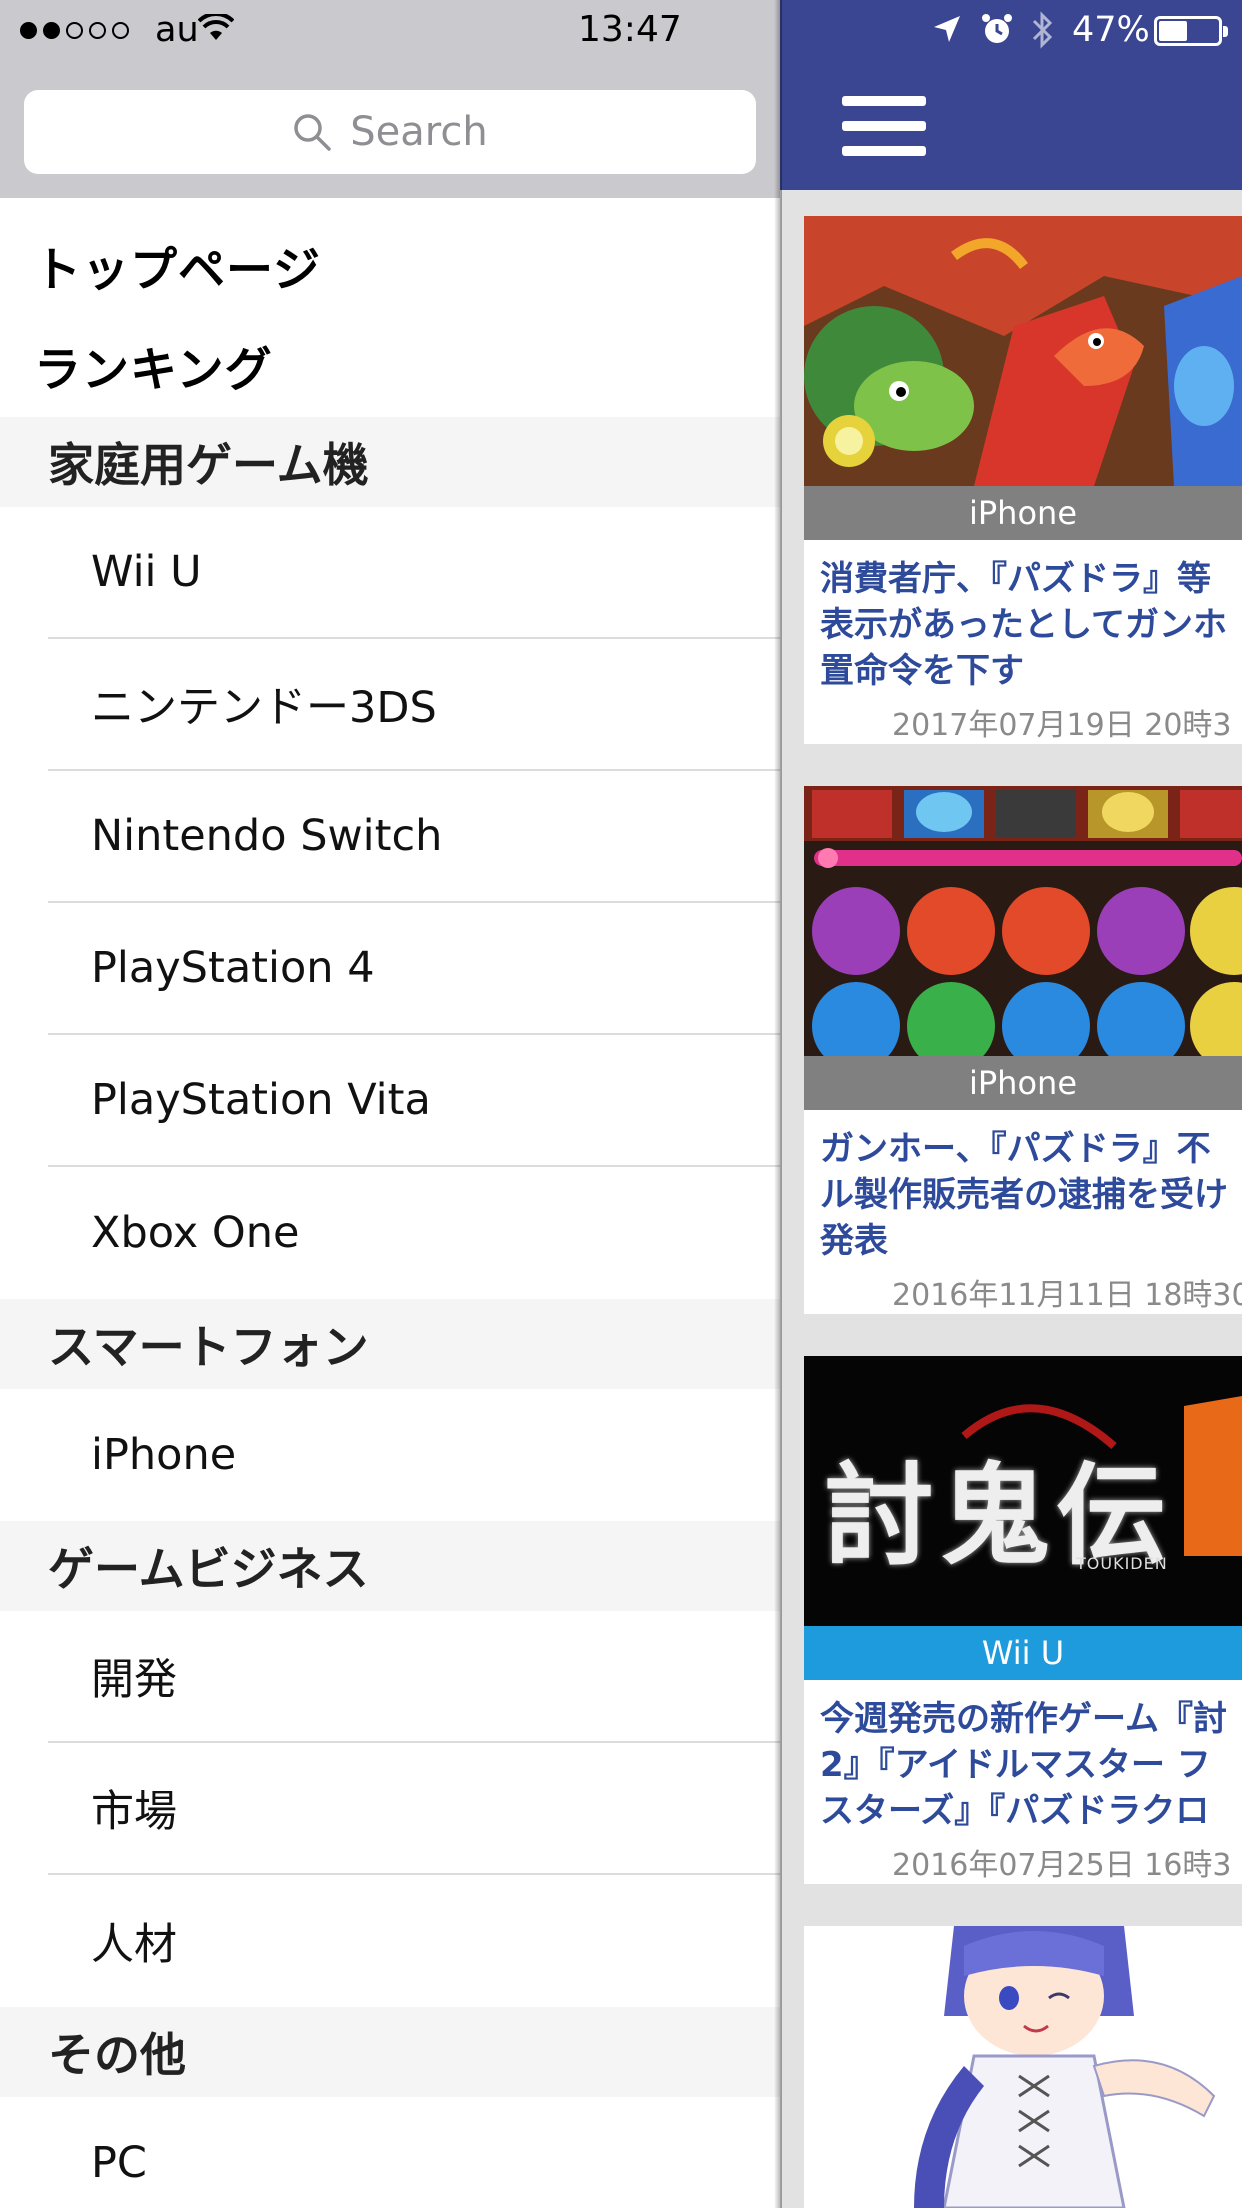 This screenshot has height=2208, width=1242. What do you see at coordinates (1023, 1653) in the screenshot?
I see `article-category-tag: Wii U` at bounding box center [1023, 1653].